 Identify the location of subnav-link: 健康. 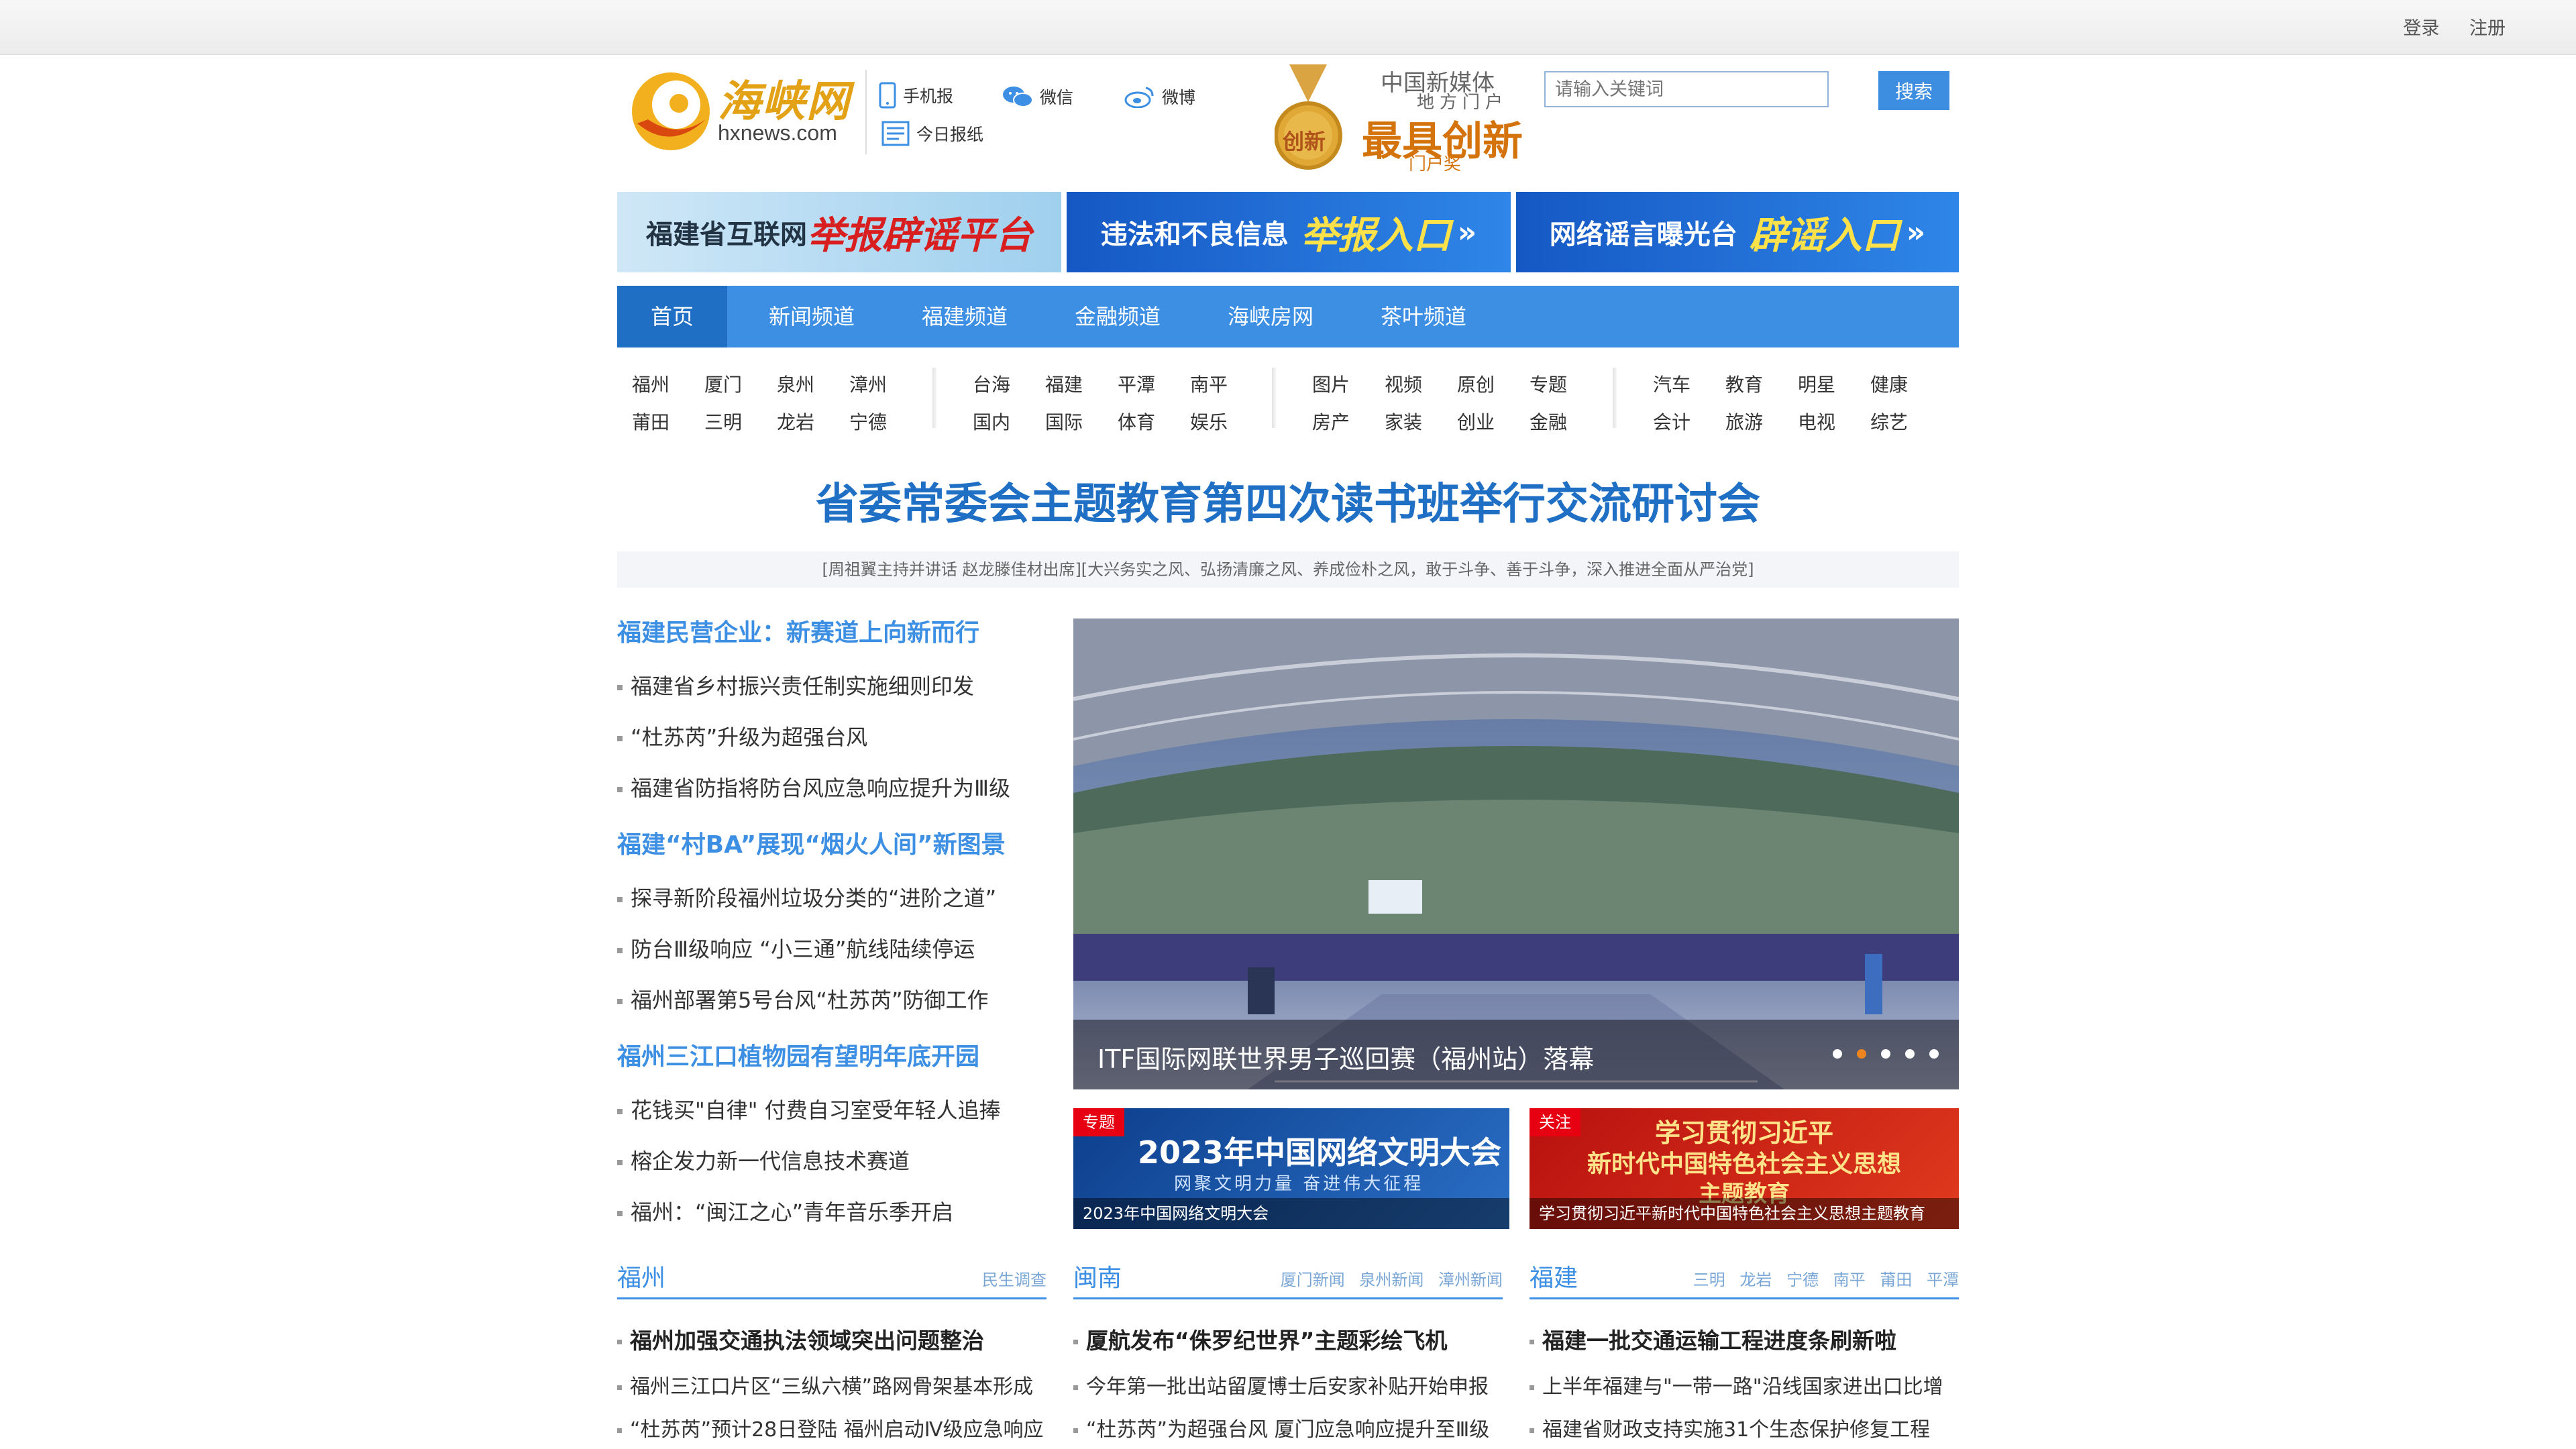
(1889, 383).